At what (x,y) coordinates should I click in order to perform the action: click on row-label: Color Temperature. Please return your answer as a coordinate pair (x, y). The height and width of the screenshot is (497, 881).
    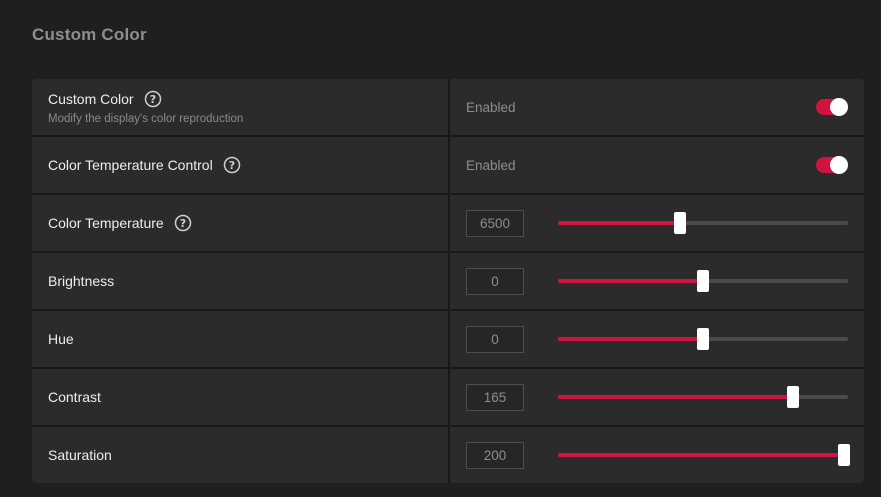
    Looking at the image, I should click on (106, 223).